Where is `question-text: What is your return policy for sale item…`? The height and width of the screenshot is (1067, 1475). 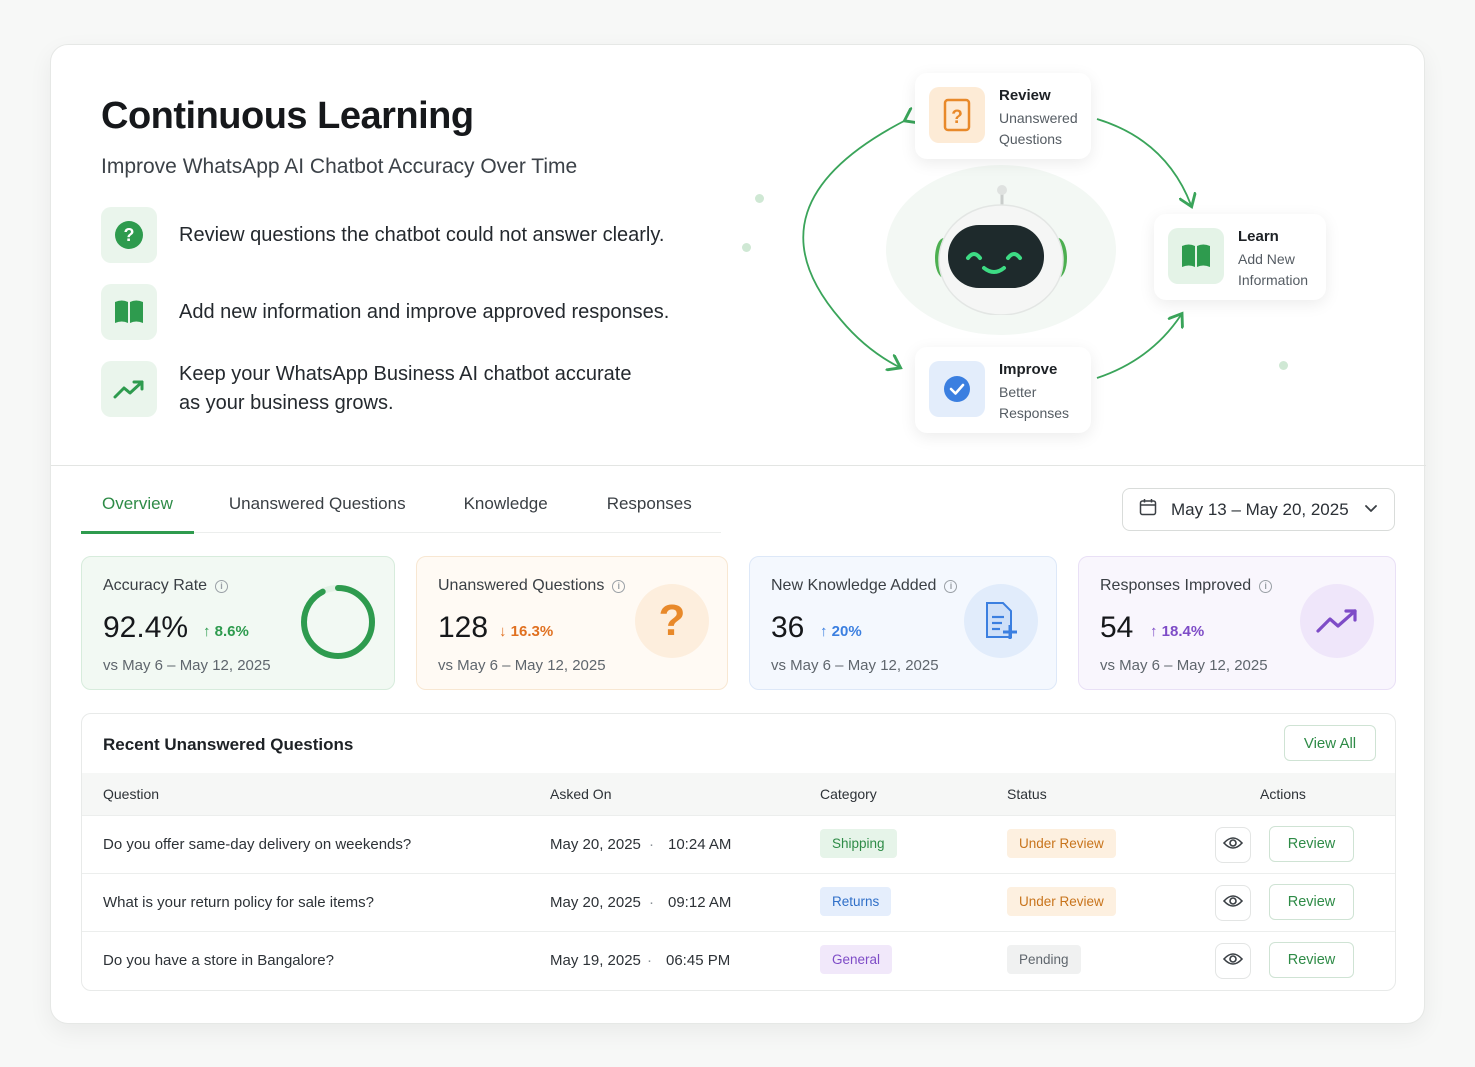 question-text: What is your return policy for sale item… is located at coordinates (238, 902).